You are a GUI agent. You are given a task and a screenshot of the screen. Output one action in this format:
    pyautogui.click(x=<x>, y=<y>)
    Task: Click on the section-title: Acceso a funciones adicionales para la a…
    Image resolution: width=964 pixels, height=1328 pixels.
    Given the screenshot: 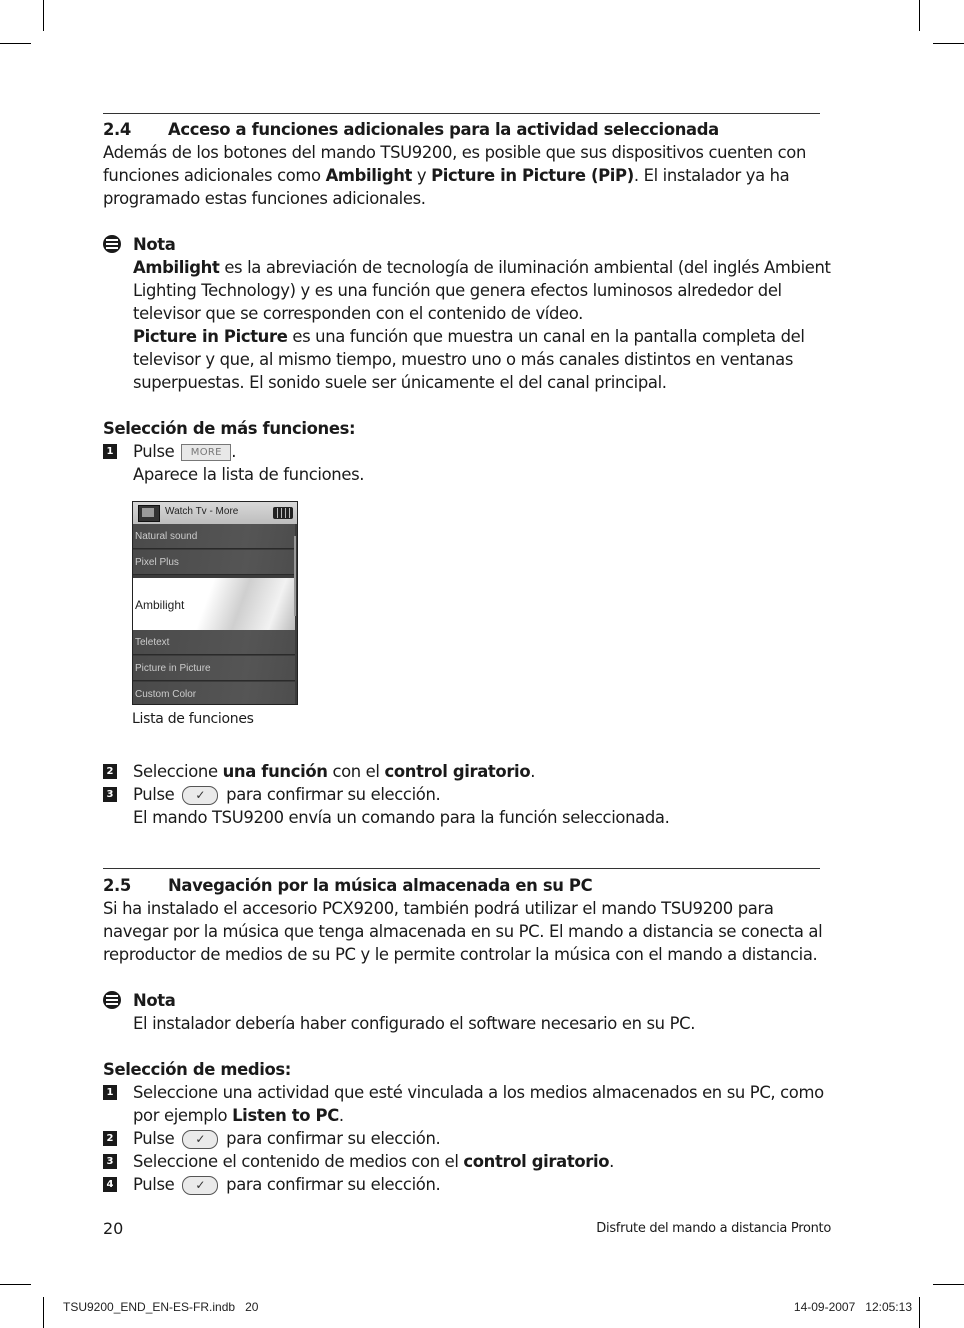 What is the action you would take?
    pyautogui.click(x=443, y=129)
    